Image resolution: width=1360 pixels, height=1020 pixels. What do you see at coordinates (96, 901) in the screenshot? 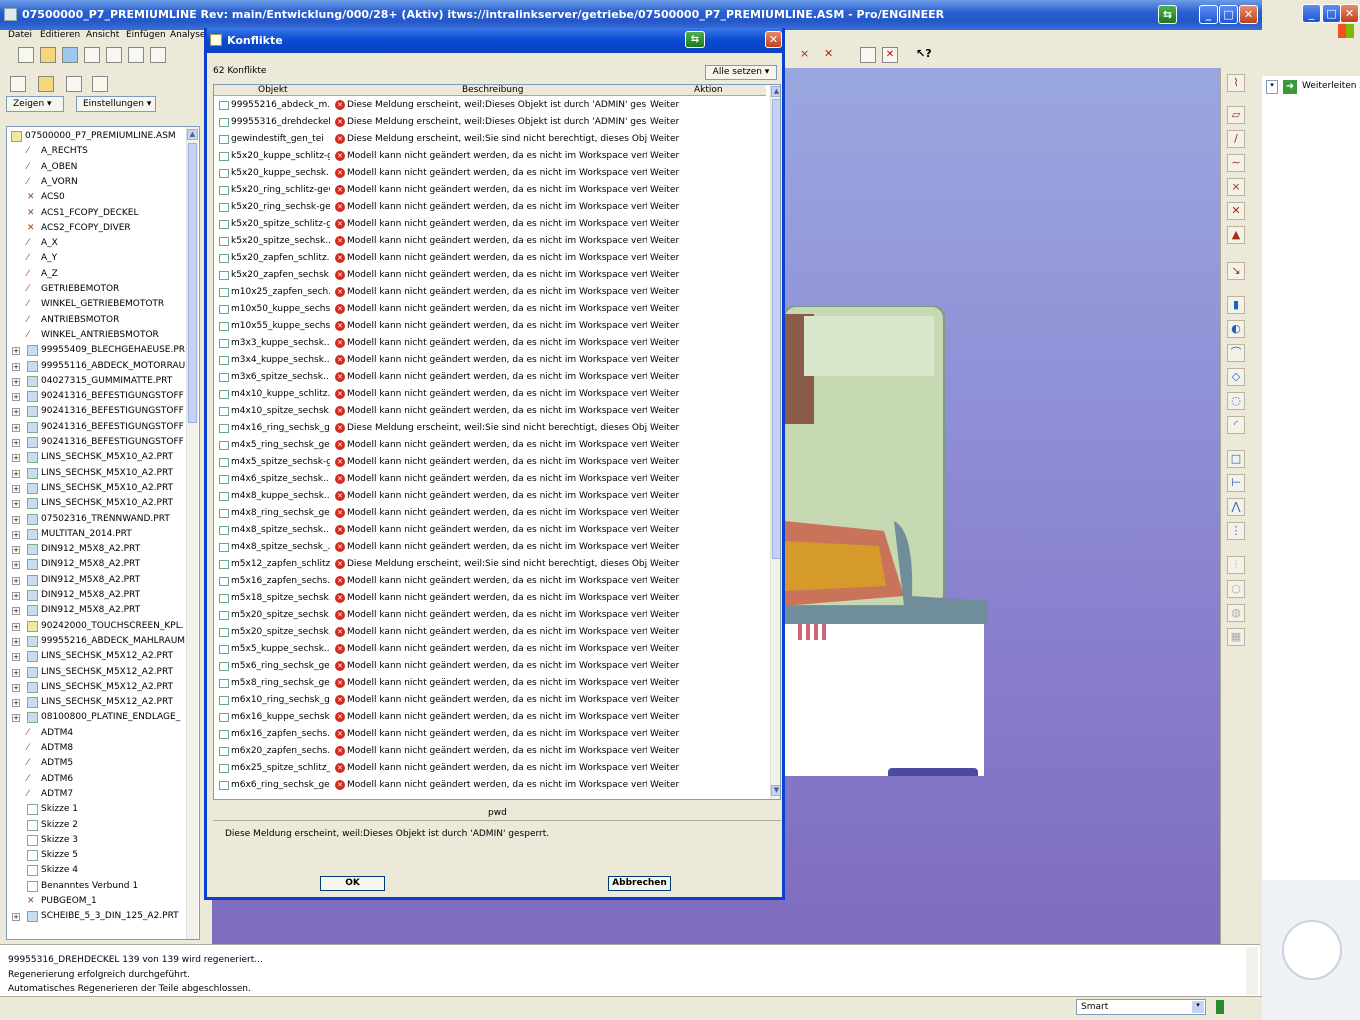
I see `tree-item: ✕ PUBGEOM_1` at bounding box center [96, 901].